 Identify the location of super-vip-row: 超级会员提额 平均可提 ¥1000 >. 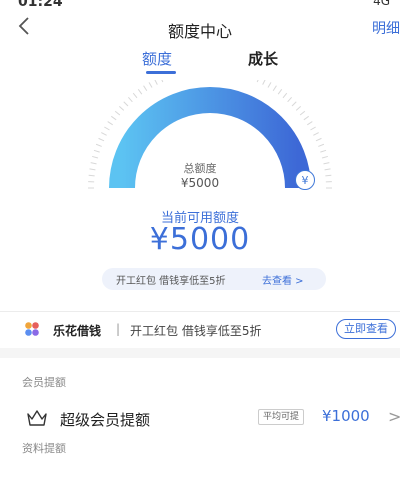
(200, 418).